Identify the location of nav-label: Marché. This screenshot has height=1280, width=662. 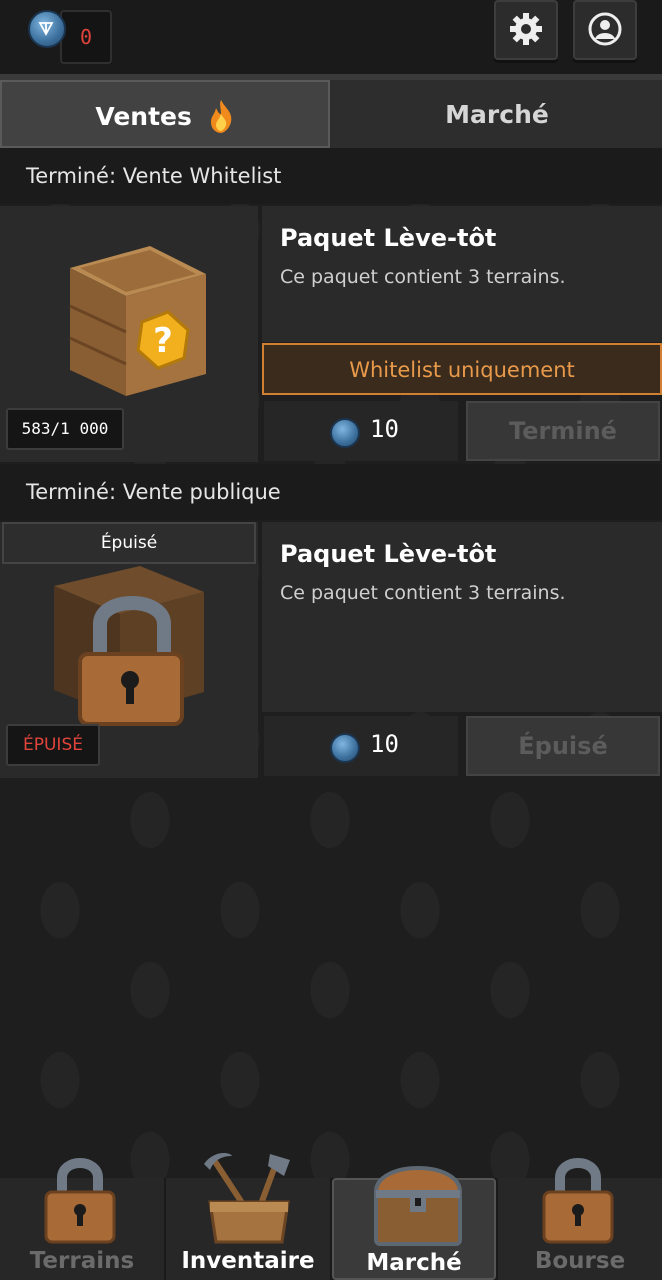
(414, 1263).